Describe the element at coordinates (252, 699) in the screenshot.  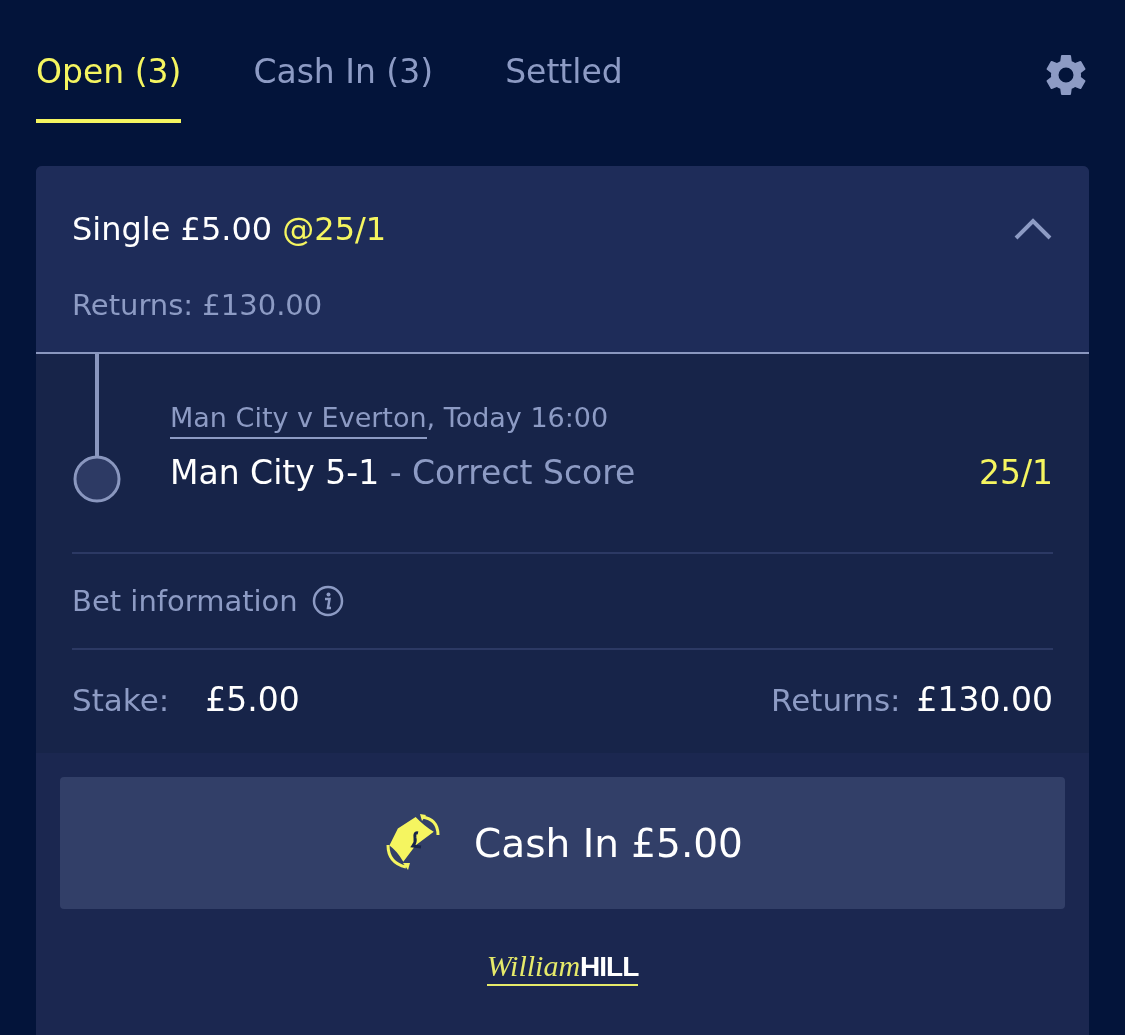
I see `stake-value: £5.00` at that location.